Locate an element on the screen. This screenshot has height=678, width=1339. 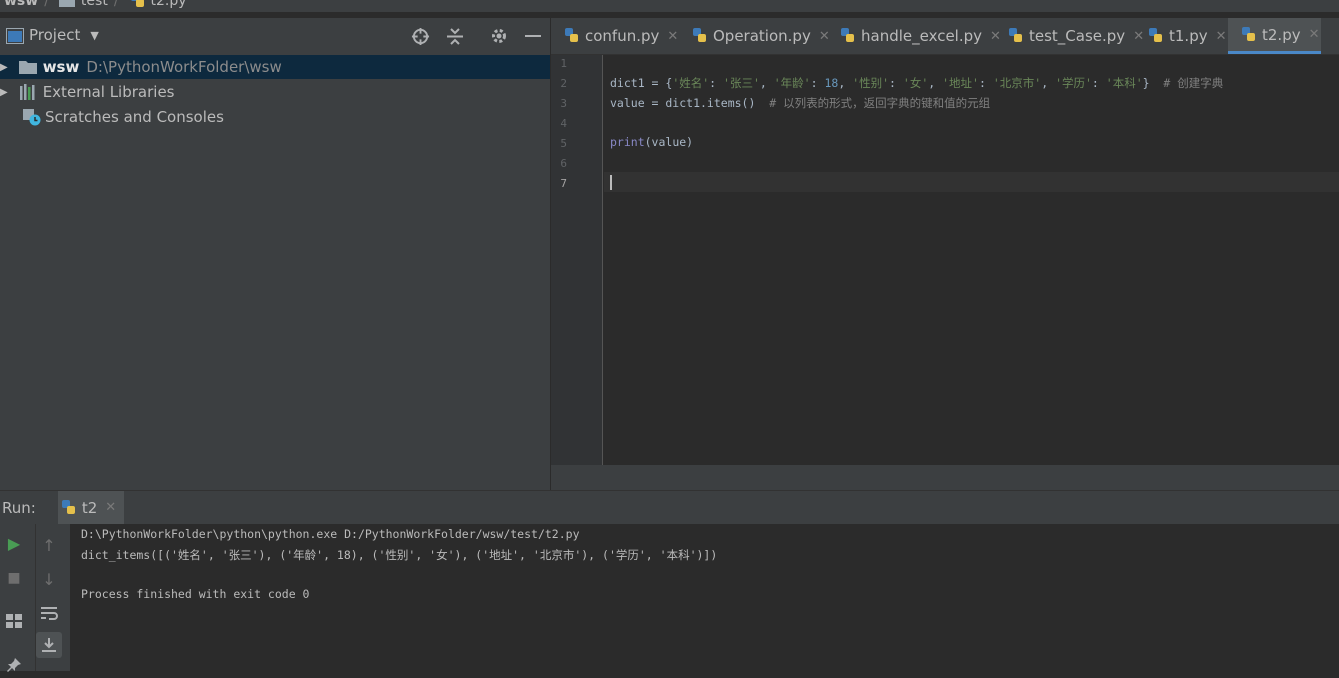
breadcrumb-item-wsw: wsw is located at coordinates (21, 4).